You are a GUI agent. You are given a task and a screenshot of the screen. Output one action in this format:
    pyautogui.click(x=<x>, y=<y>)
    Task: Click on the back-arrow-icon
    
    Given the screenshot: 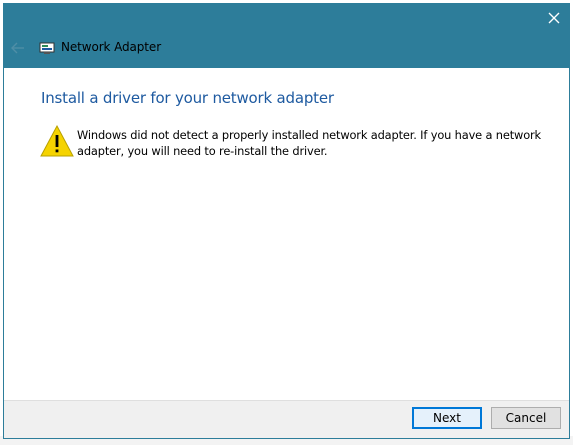 What is the action you would take?
    pyautogui.click(x=17, y=48)
    